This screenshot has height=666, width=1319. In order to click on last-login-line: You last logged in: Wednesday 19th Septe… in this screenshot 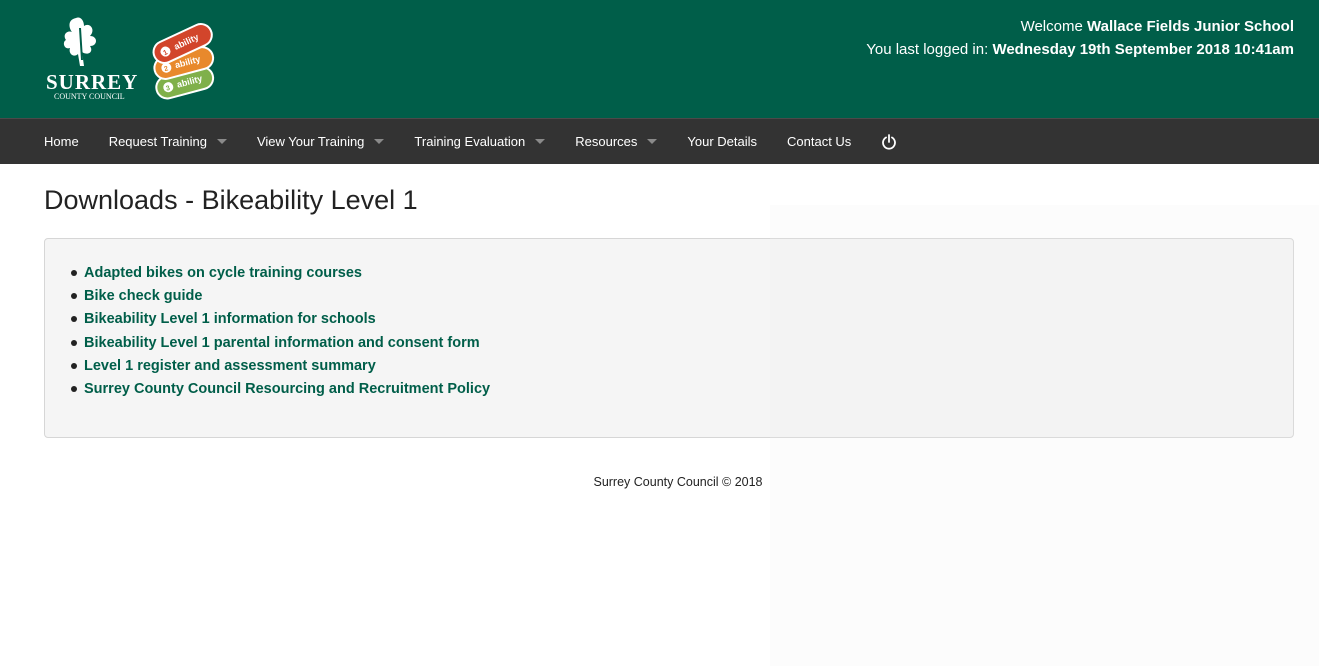, I will do `click(1054, 49)`.